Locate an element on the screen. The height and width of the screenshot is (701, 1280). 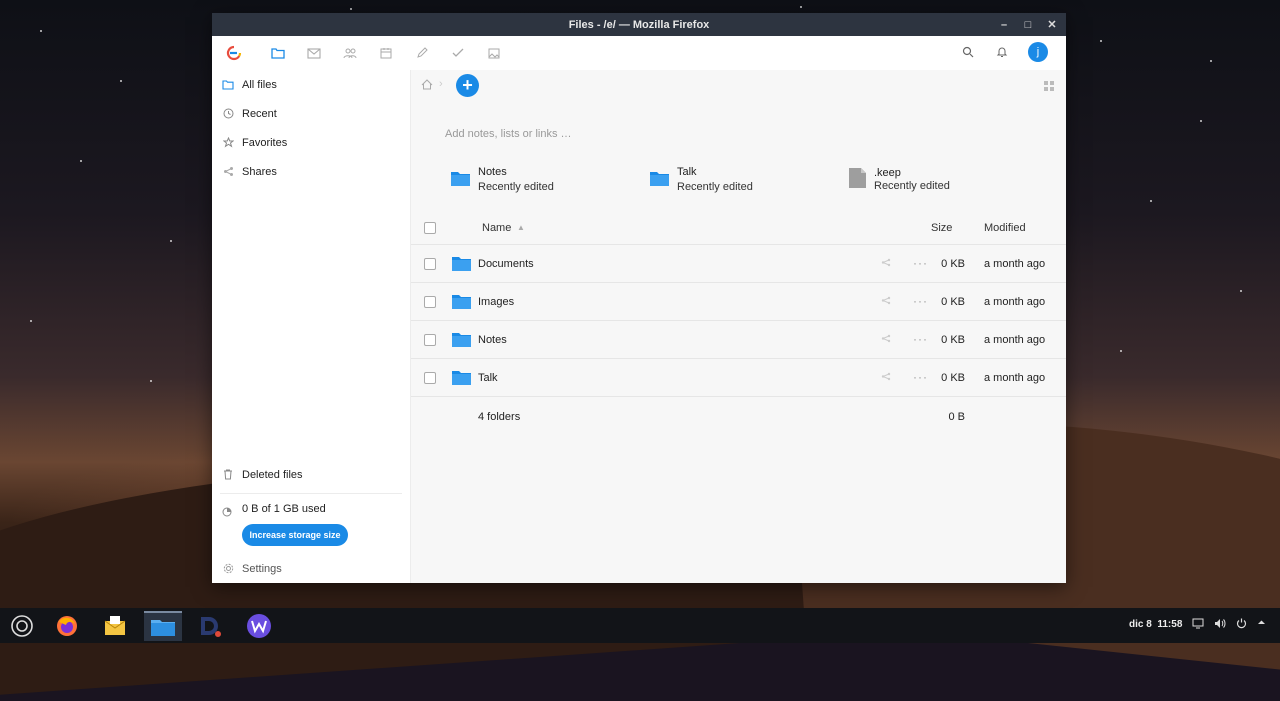
photos-app-icon is located at coordinates (494, 53).